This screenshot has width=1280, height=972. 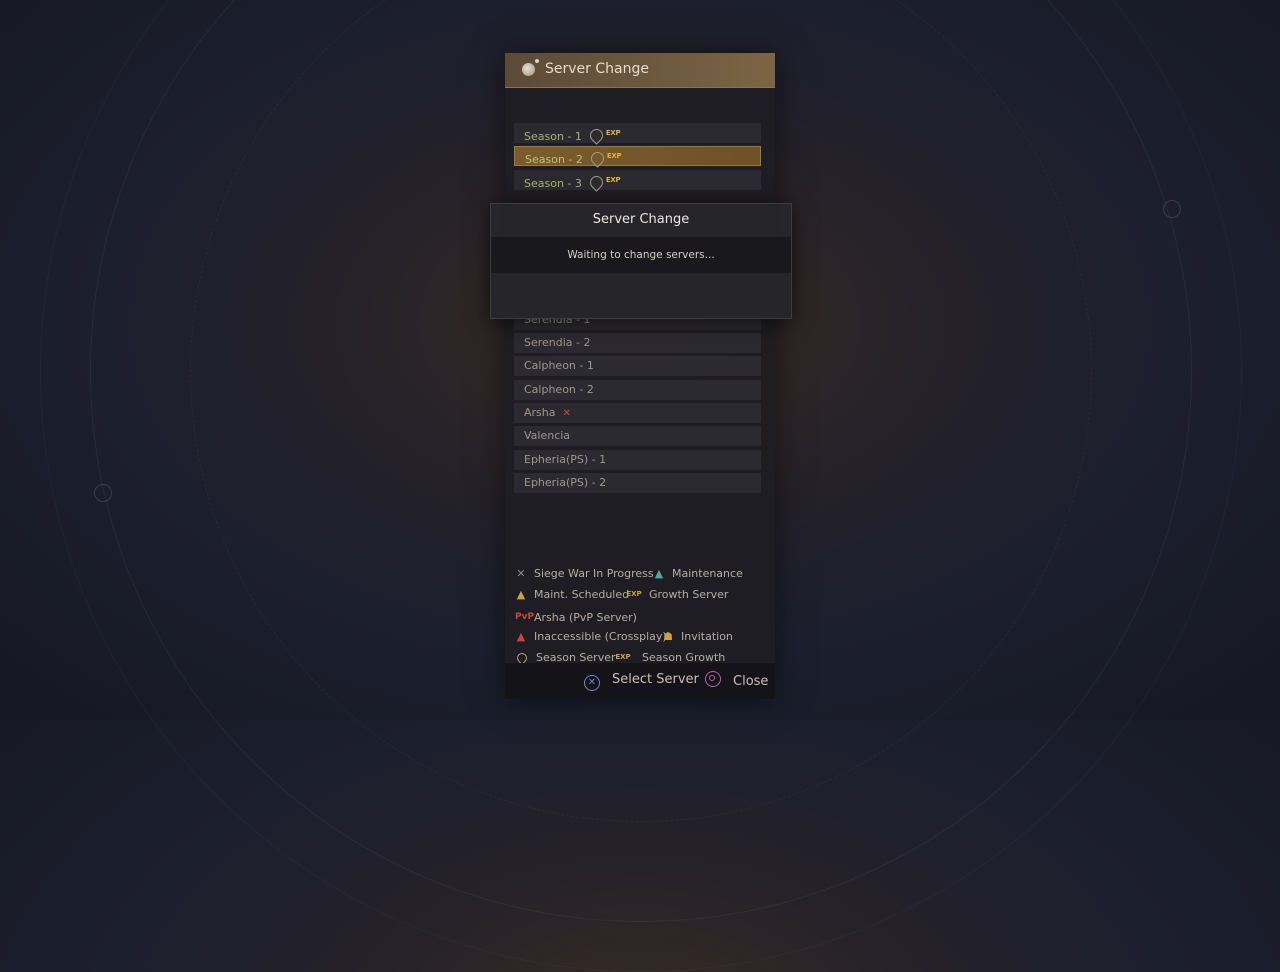 What do you see at coordinates (559, 366) in the screenshot?
I see `server-name: Calpheon - 1` at bounding box center [559, 366].